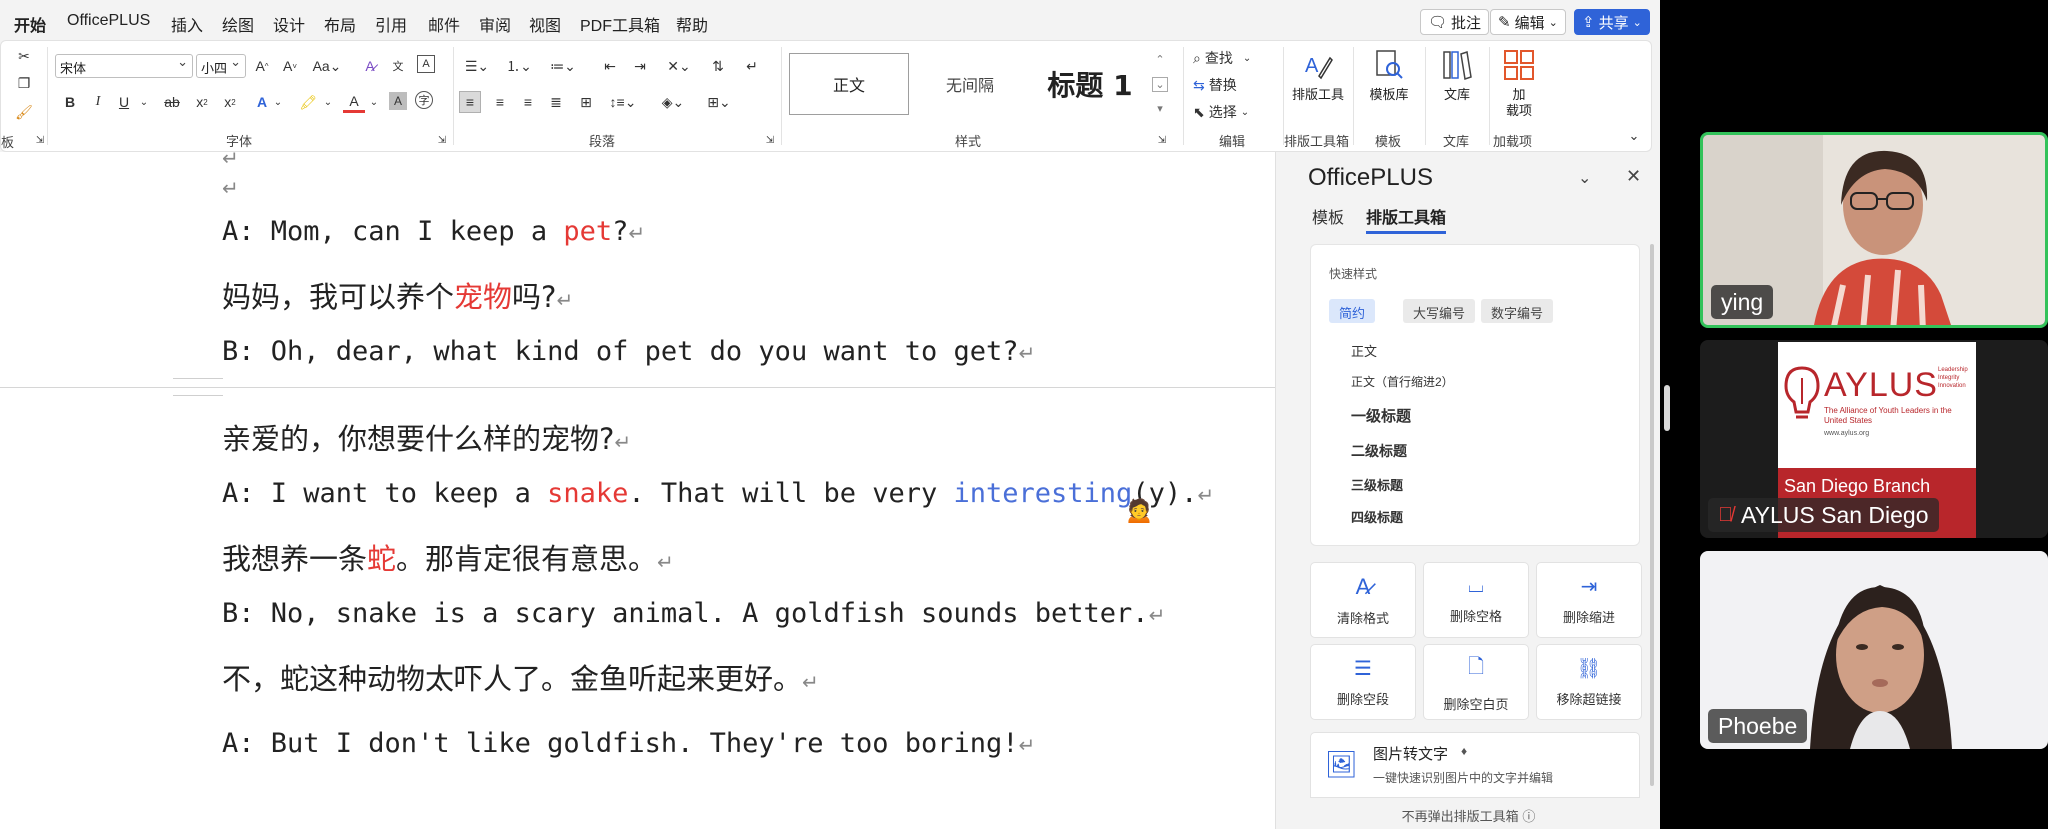 The height and width of the screenshot is (829, 2048). What do you see at coordinates (1215, 85) in the screenshot?
I see `replace-button: ⇆ 替换` at bounding box center [1215, 85].